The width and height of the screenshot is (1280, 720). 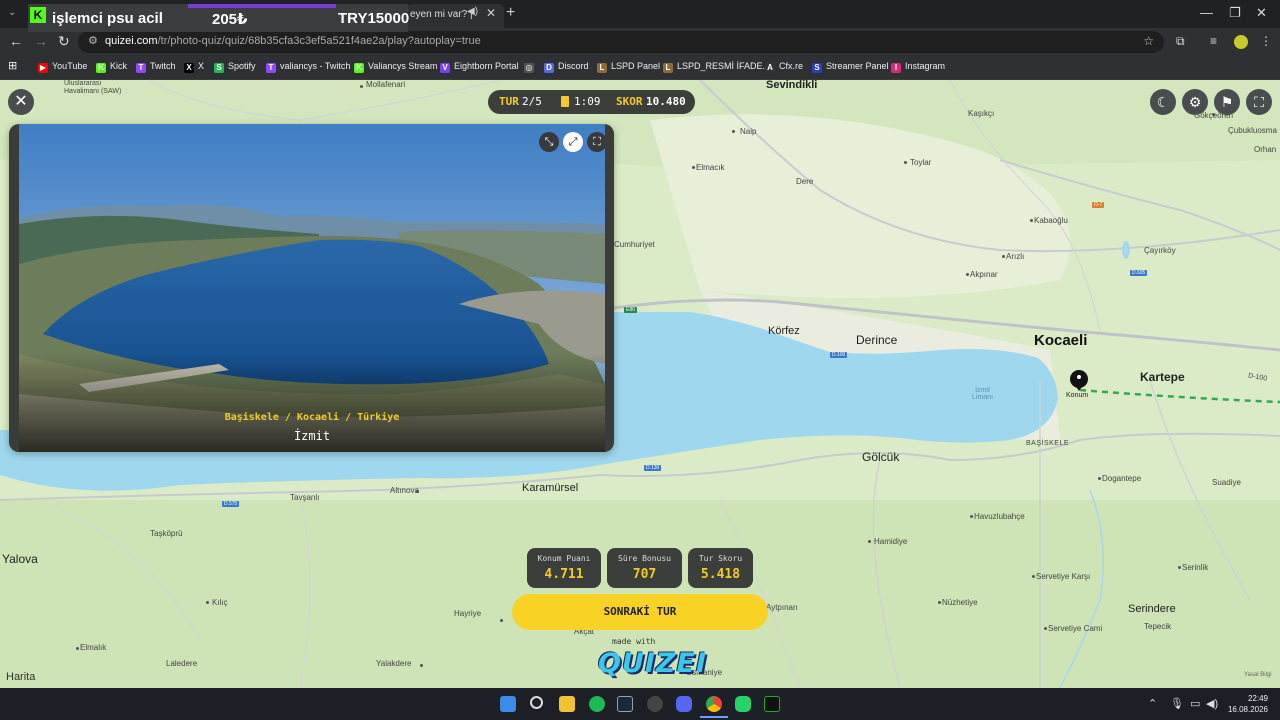 What do you see at coordinates (231, 504) in the screenshot?
I see `road-shield: D.575` at bounding box center [231, 504].